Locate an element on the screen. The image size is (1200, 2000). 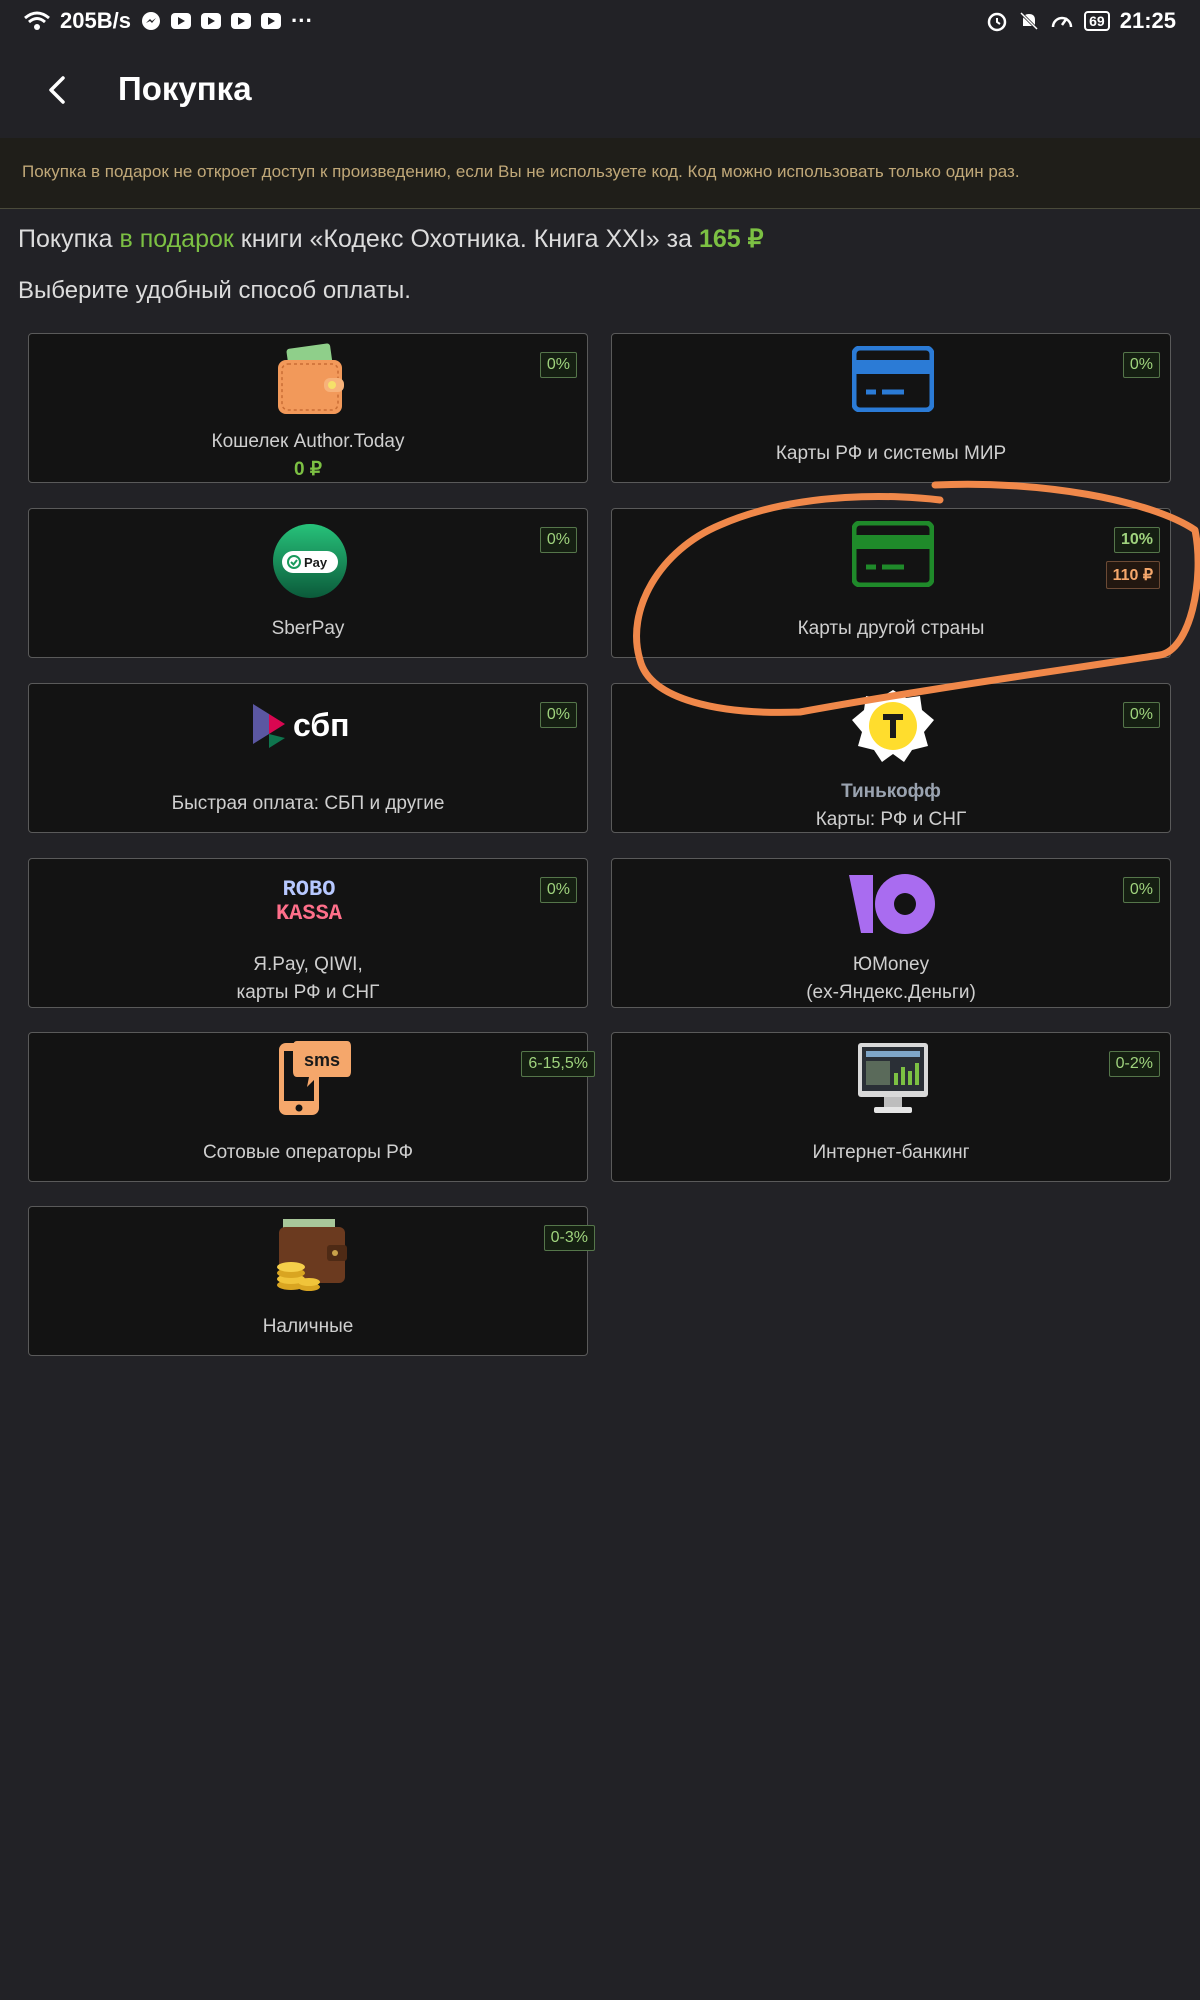
sberpay-icon-text: Pay is located at coordinates (316, 562).